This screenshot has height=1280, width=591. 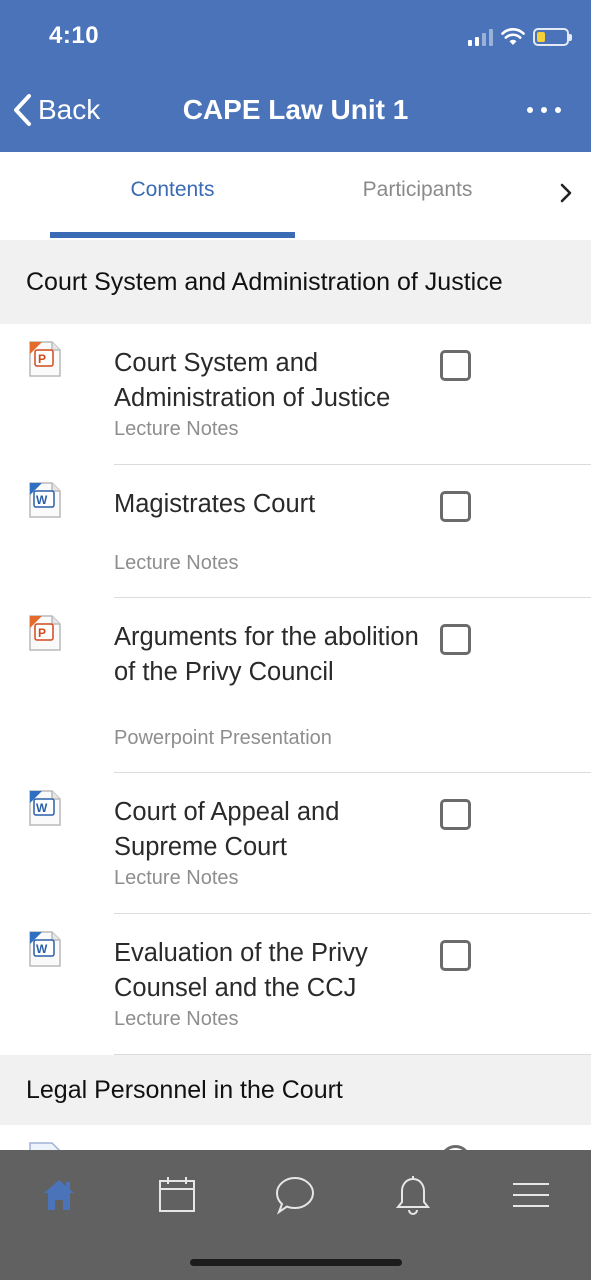 What do you see at coordinates (172, 235) in the screenshot?
I see `active-tab-indicator` at bounding box center [172, 235].